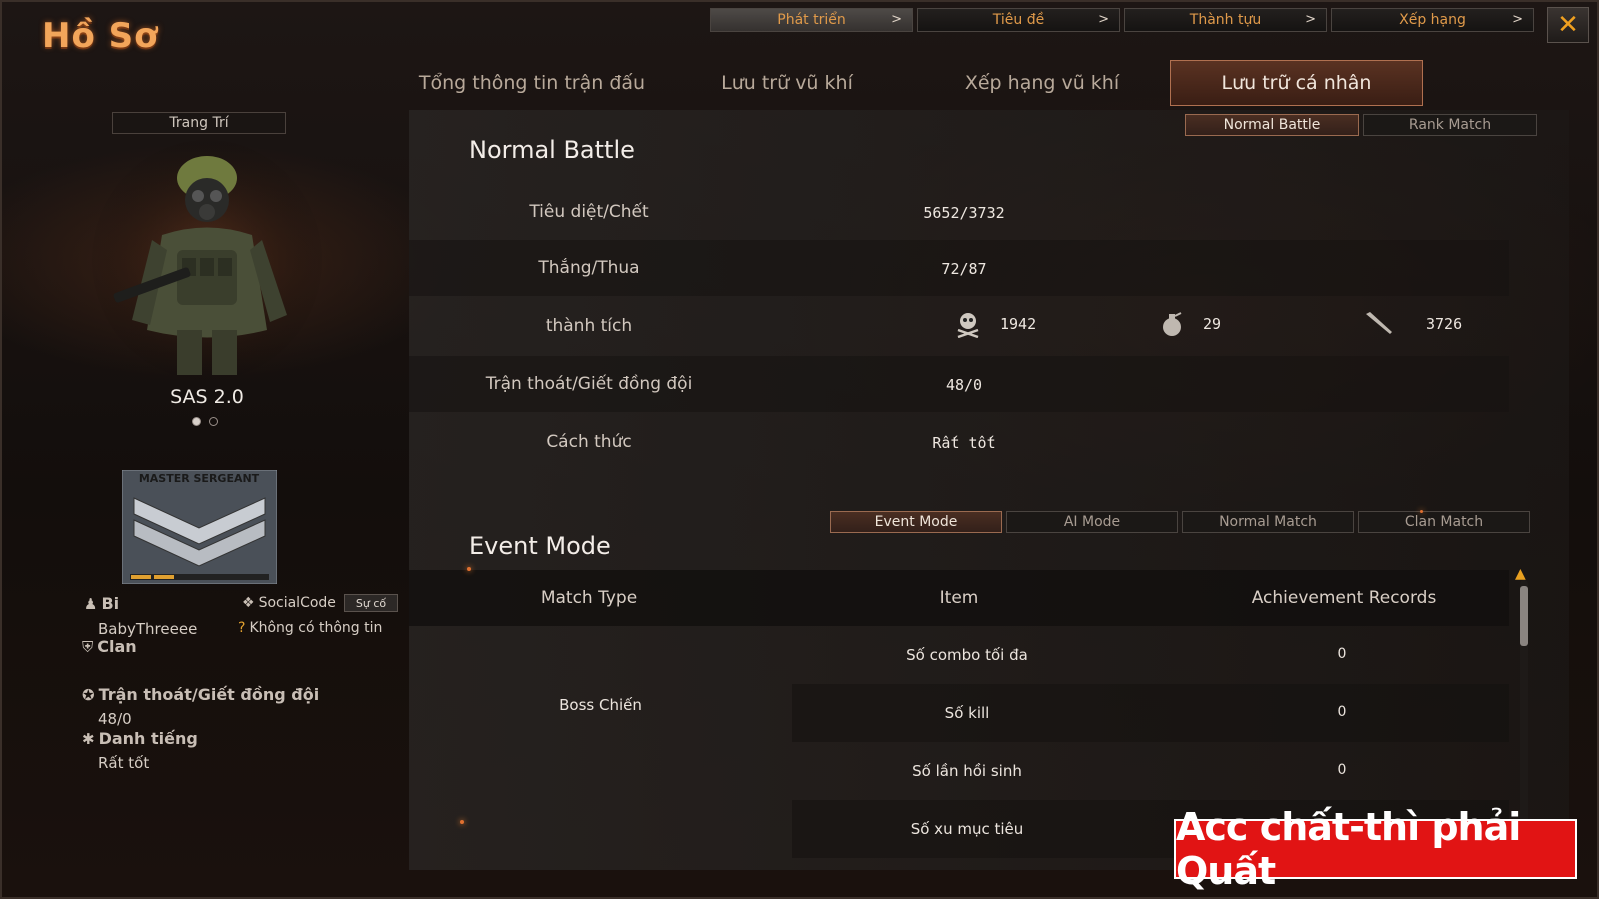 The image size is (1599, 899). I want to click on escape-row: ✪ Trận thoát/Giết đồng đội, so click(200, 694).